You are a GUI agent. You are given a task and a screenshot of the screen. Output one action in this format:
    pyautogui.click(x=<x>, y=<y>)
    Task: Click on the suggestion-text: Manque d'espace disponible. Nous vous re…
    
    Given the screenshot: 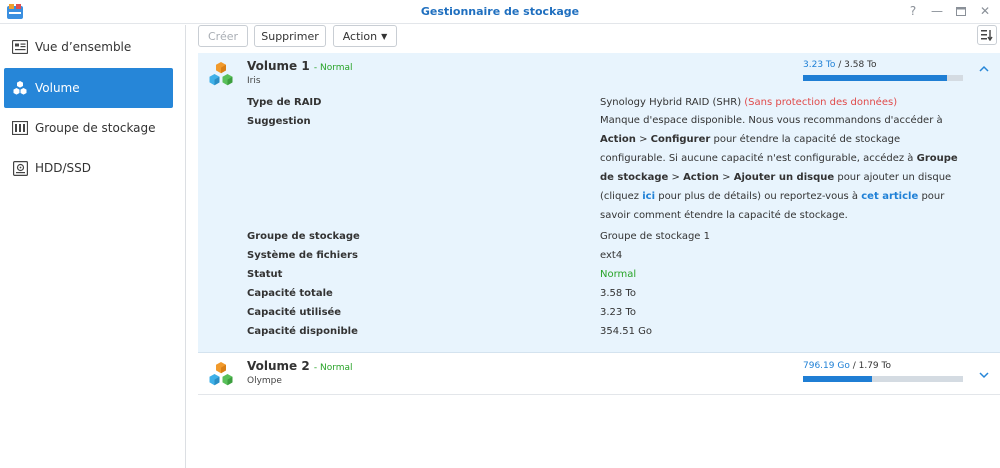 What is the action you would take?
    pyautogui.click(x=782, y=168)
    